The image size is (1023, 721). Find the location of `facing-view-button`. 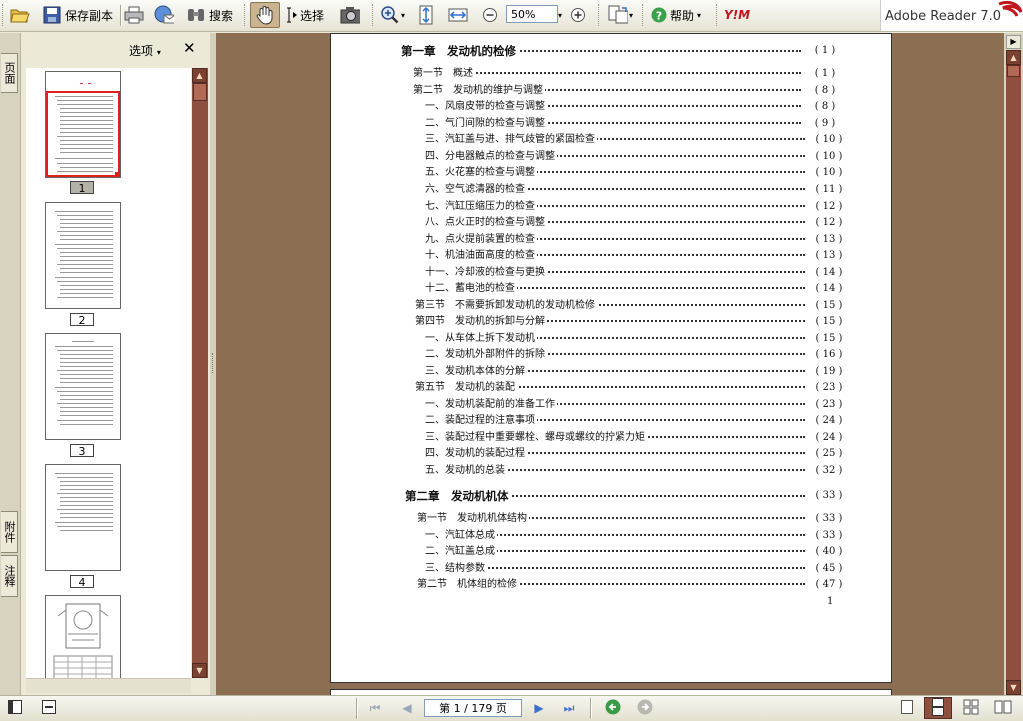

facing-view-button is located at coordinates (1003, 708).